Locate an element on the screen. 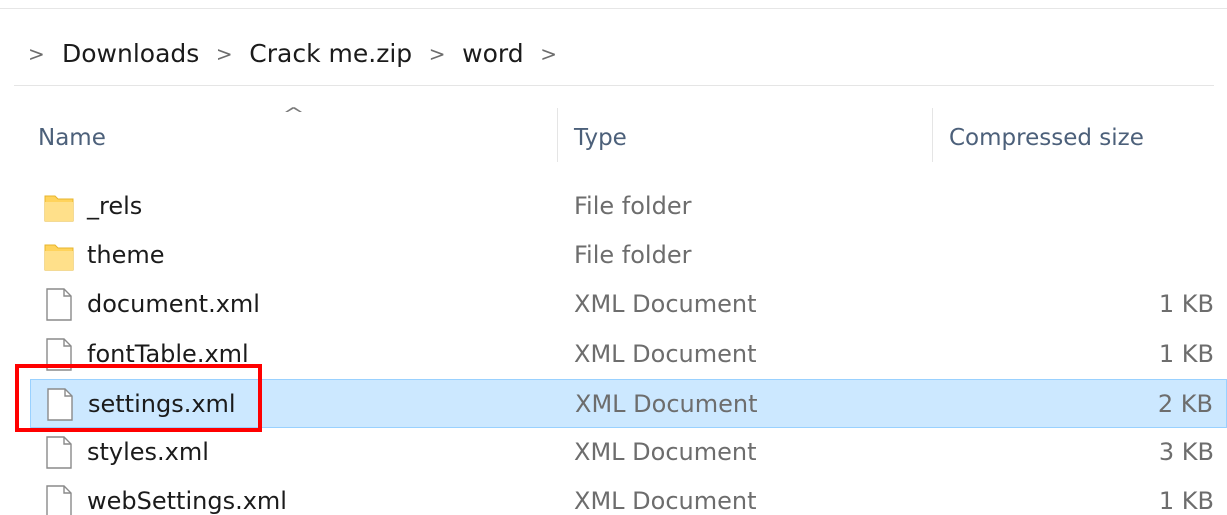 Image resolution: width=1227 pixels, height=515 pixels. column-header-name: Name is located at coordinates (72, 138).